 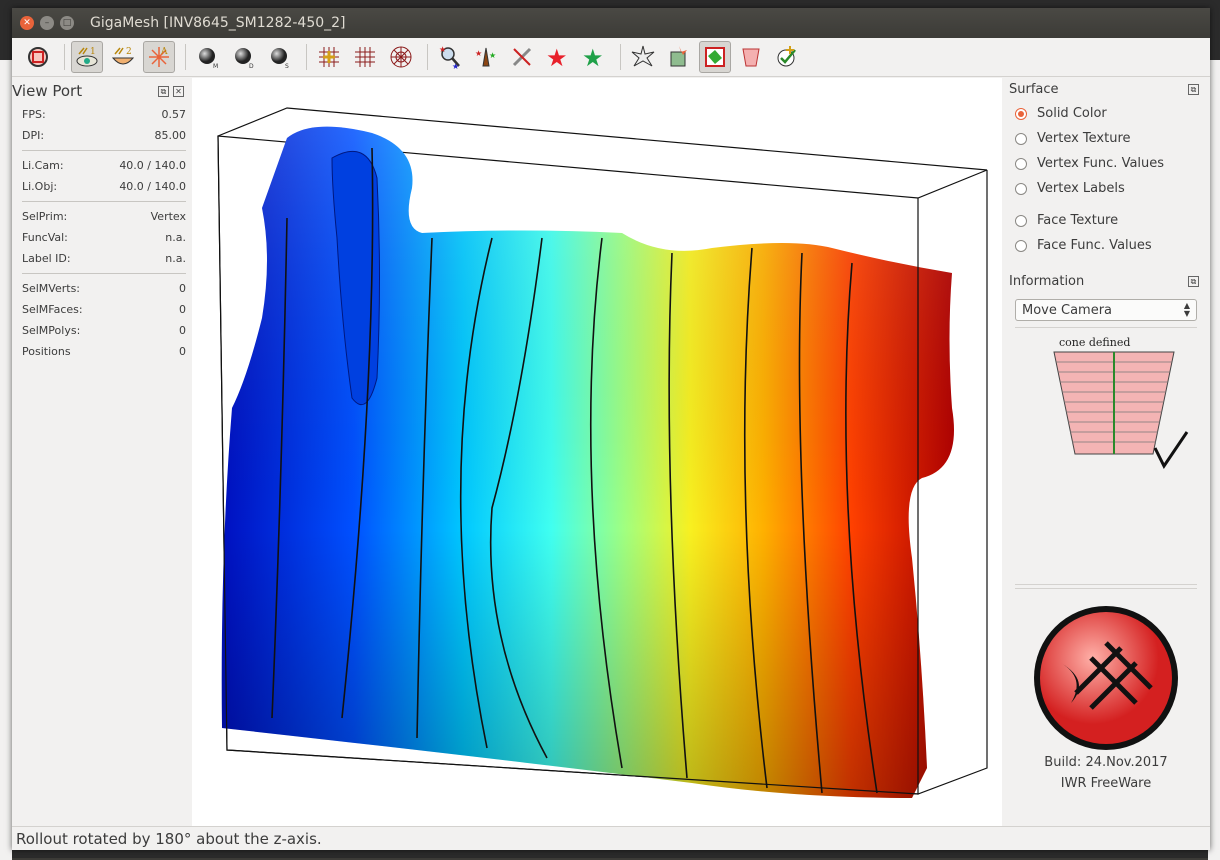 What do you see at coordinates (27, 23) in the screenshot?
I see `close-window-button: ✕` at bounding box center [27, 23].